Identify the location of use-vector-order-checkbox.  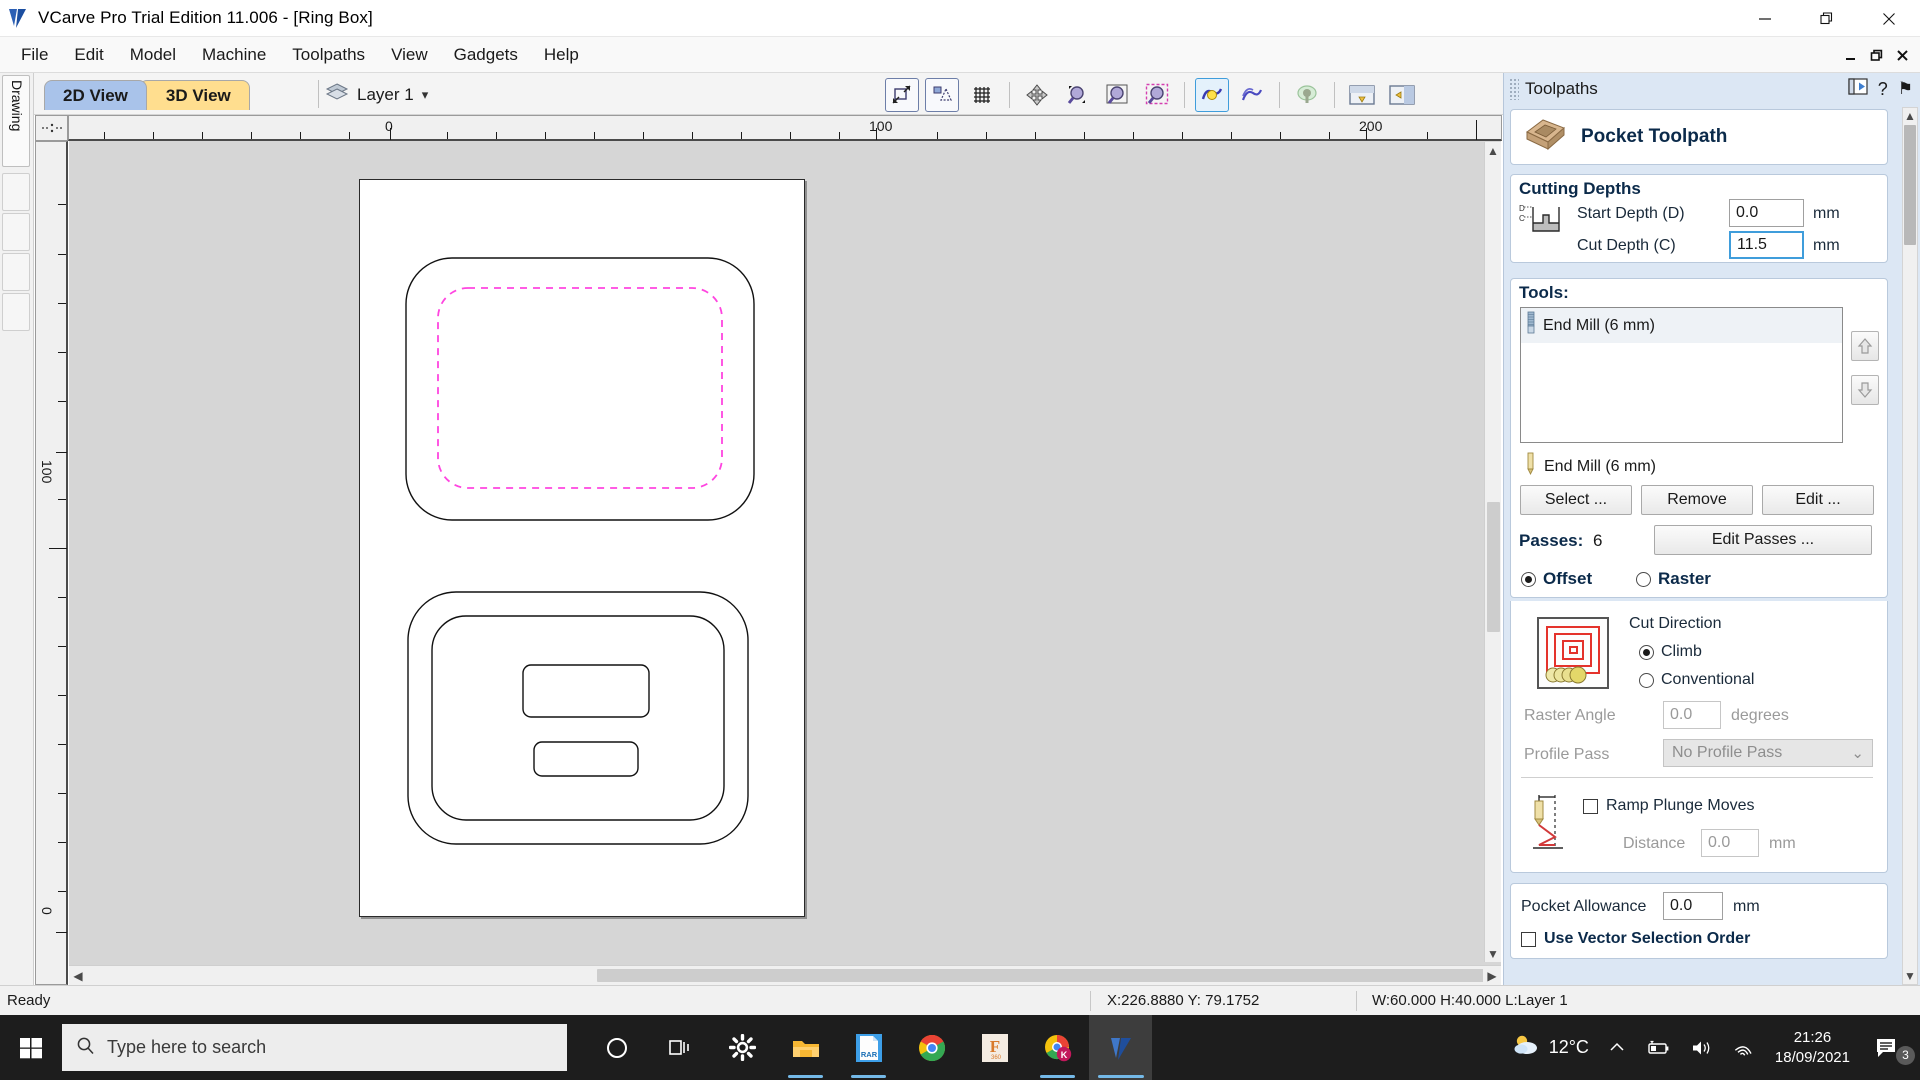
(1528, 939).